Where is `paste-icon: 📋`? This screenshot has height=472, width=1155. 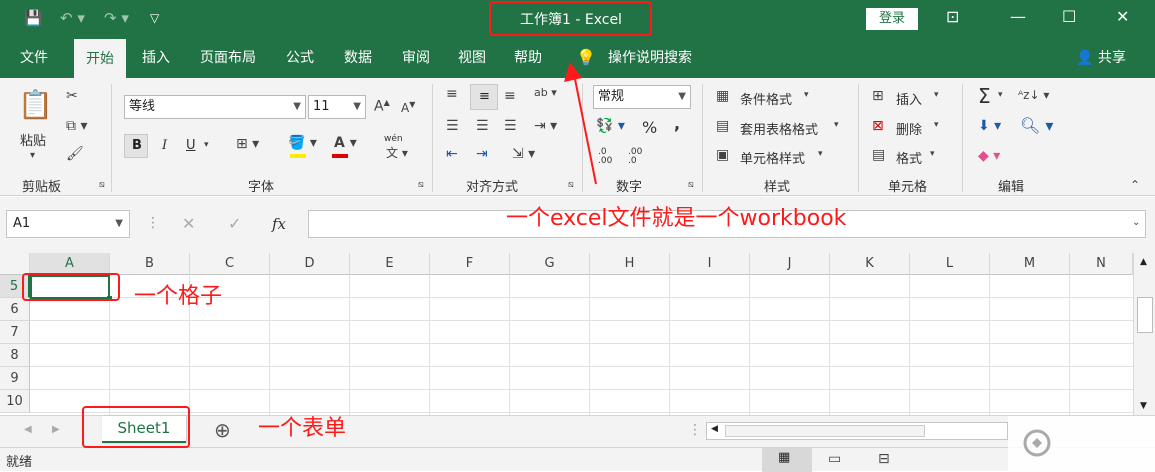
paste-icon: 📋 is located at coordinates (35, 104).